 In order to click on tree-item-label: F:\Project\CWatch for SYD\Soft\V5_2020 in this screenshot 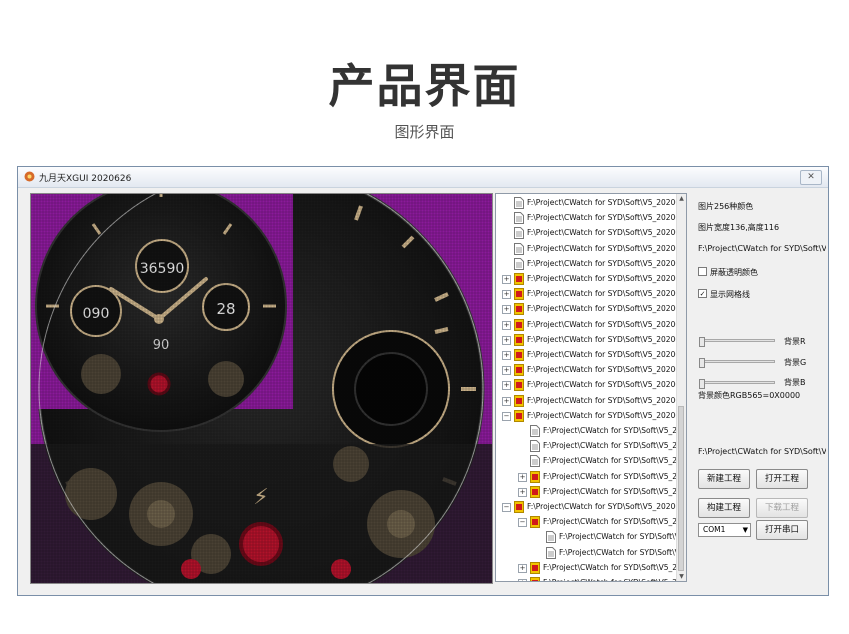, I will do `click(615, 446)`.